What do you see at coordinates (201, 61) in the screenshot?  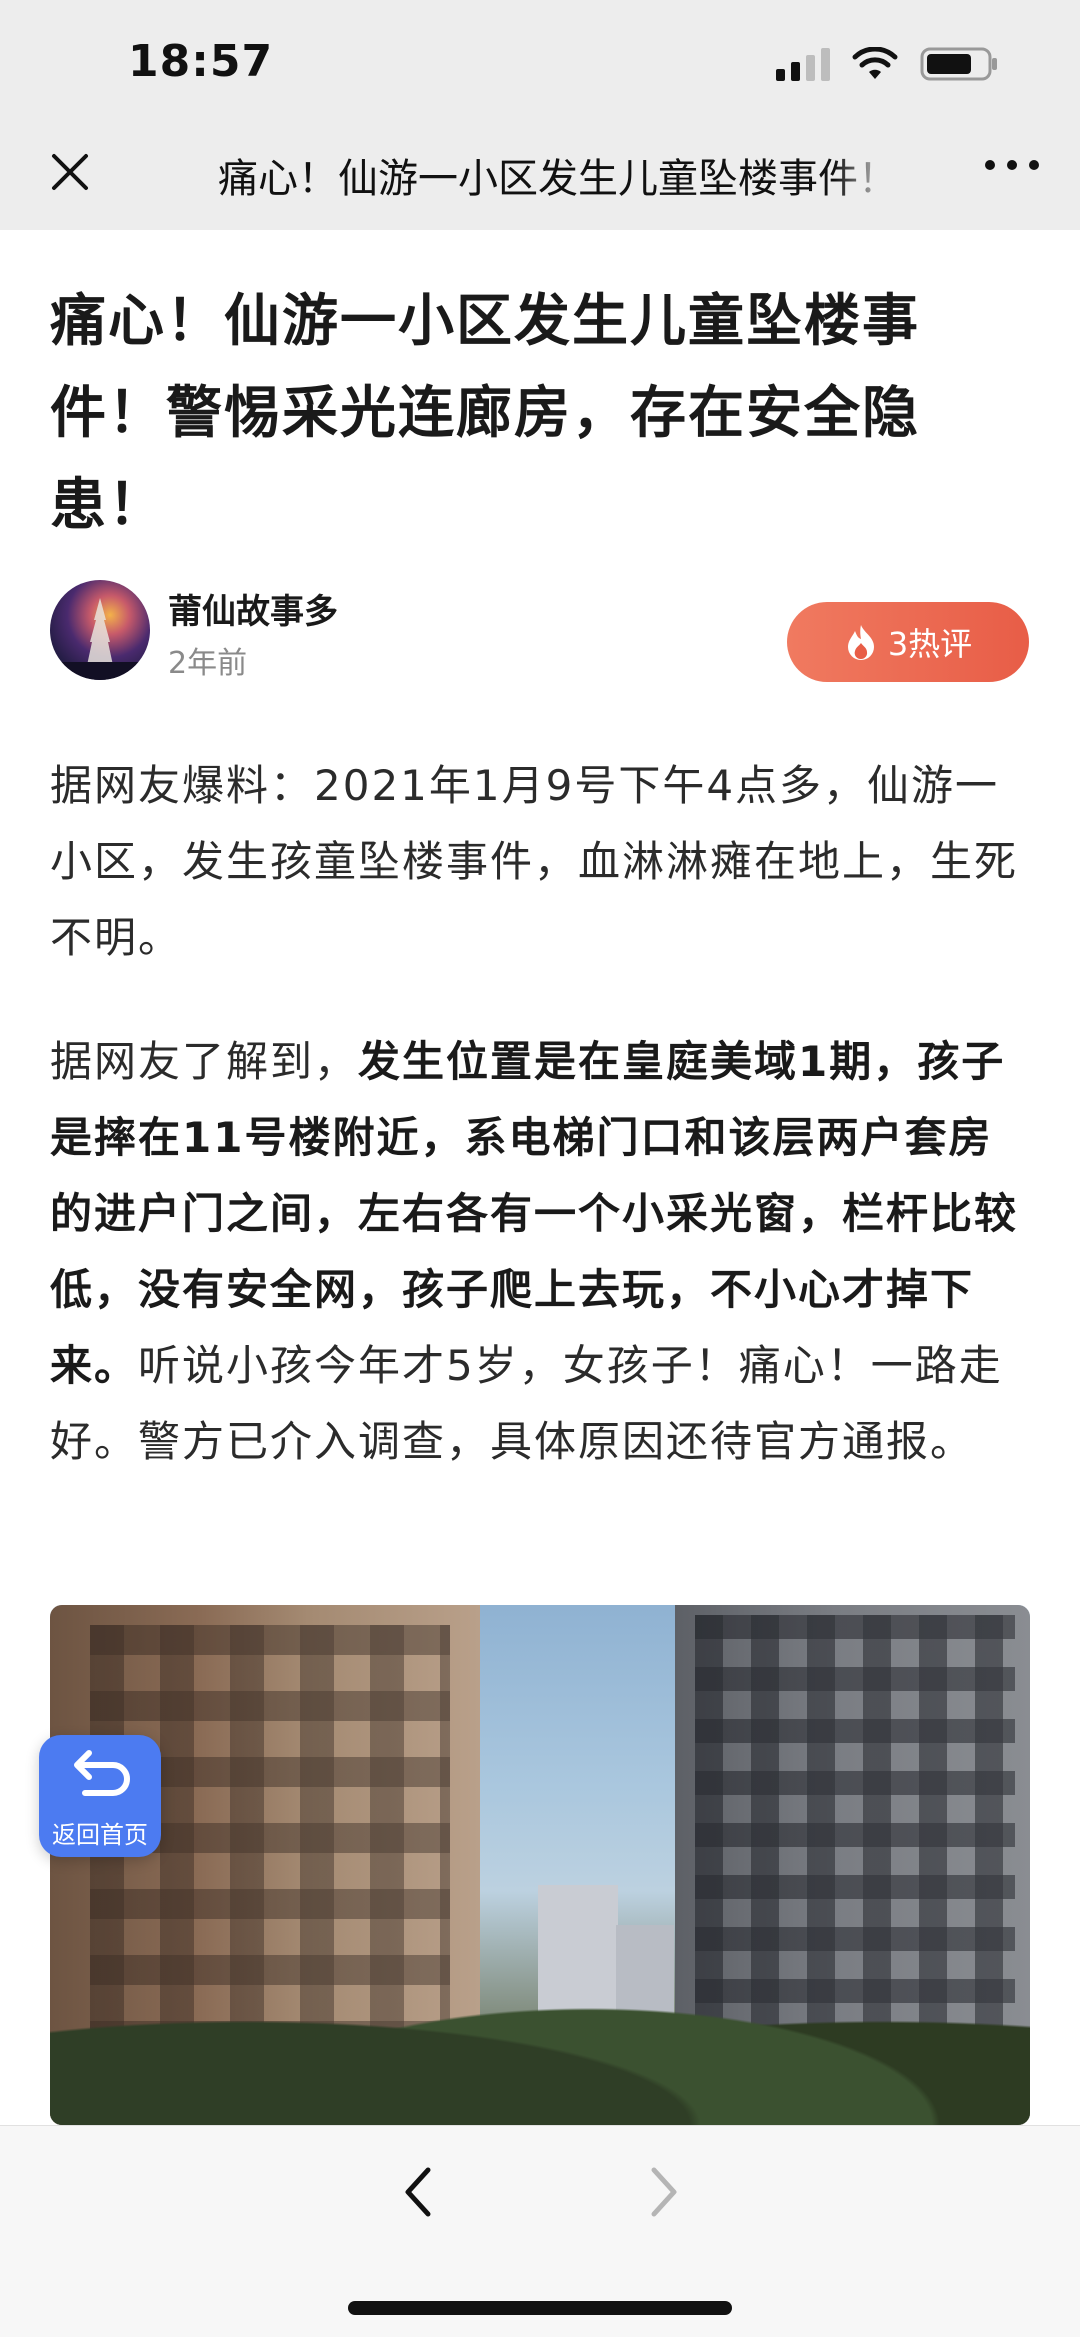 I see `status-time: 18:57` at bounding box center [201, 61].